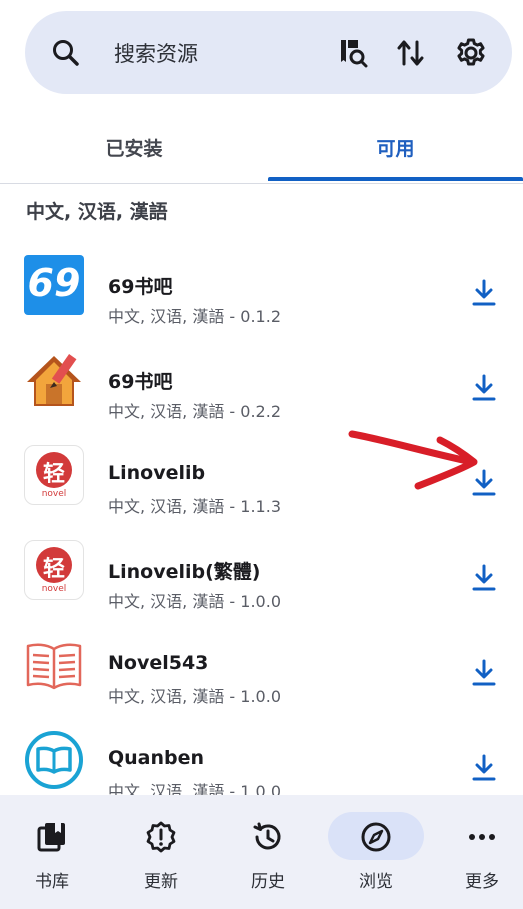 The image size is (523, 909). What do you see at coordinates (156, 758) in the screenshot?
I see `extension-name: Quanben` at bounding box center [156, 758].